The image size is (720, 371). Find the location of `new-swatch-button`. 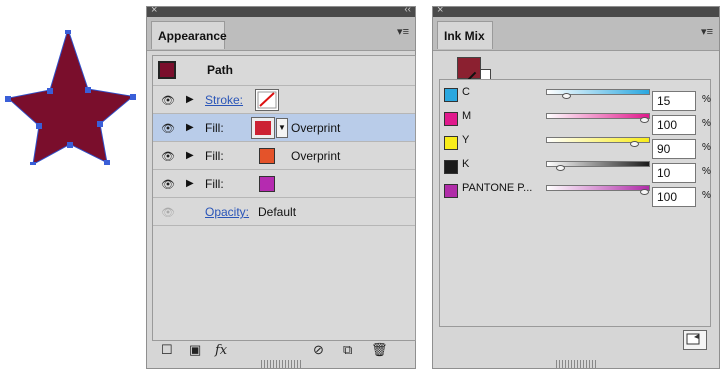

new-swatch-button is located at coordinates (695, 340).